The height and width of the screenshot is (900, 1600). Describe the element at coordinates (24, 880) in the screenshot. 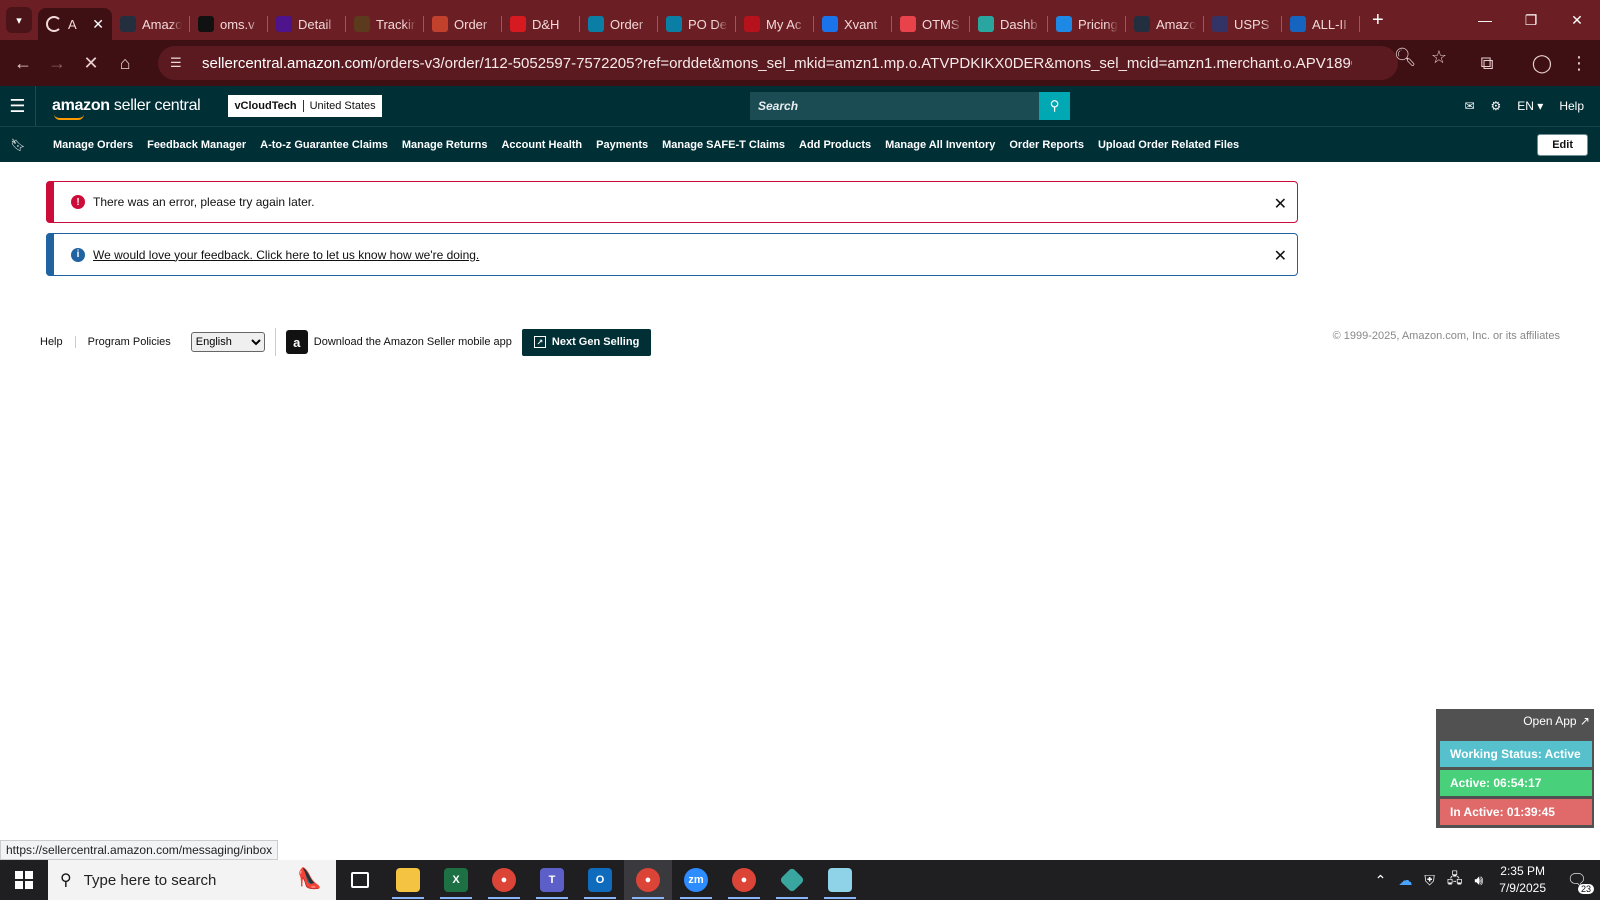

I see `start-button` at that location.